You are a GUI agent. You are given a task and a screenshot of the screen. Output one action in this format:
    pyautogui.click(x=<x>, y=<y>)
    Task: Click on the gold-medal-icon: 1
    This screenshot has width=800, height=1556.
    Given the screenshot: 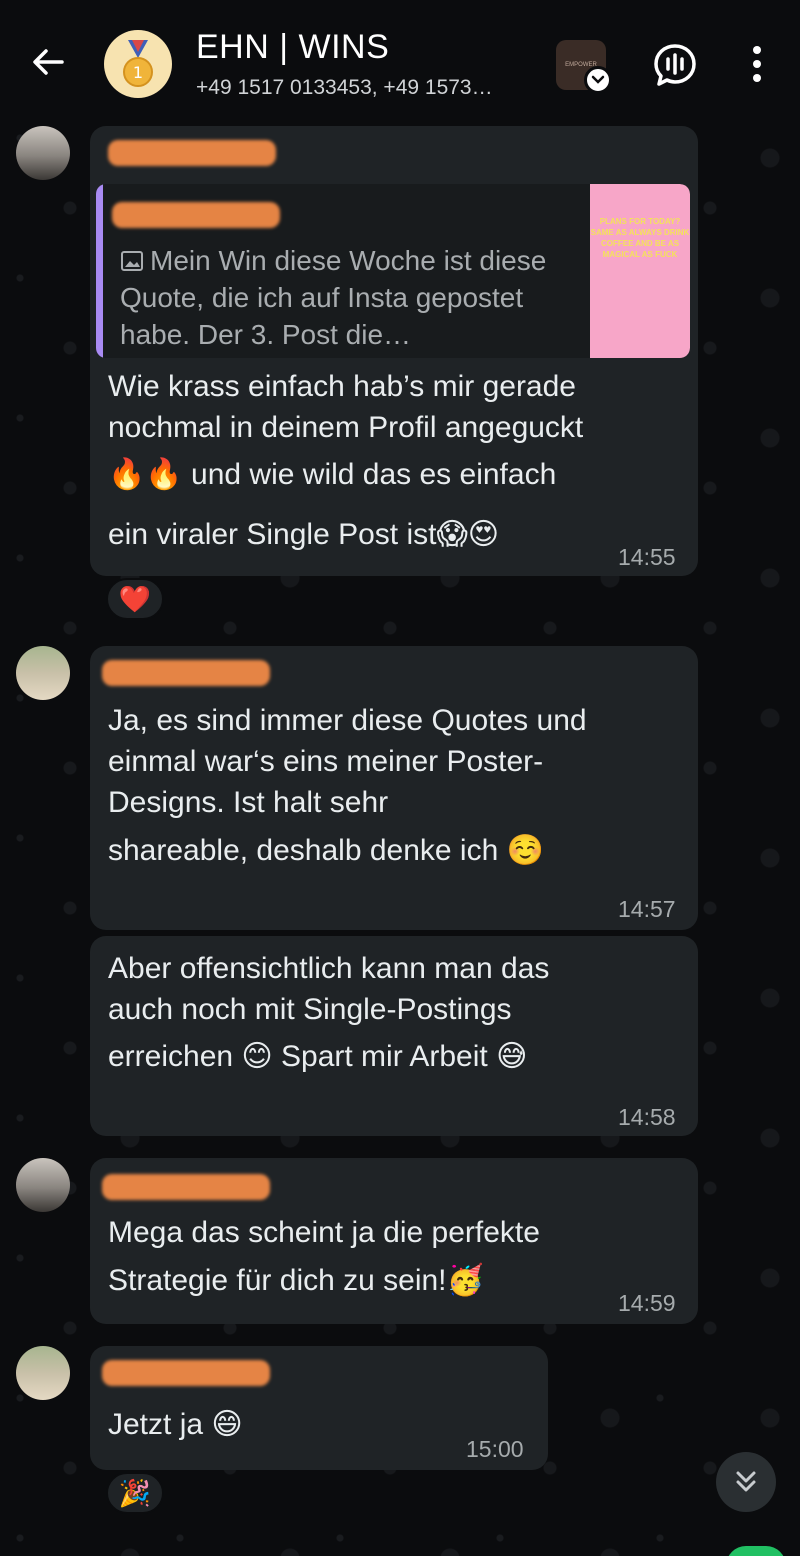 What is the action you would take?
    pyautogui.click(x=138, y=63)
    